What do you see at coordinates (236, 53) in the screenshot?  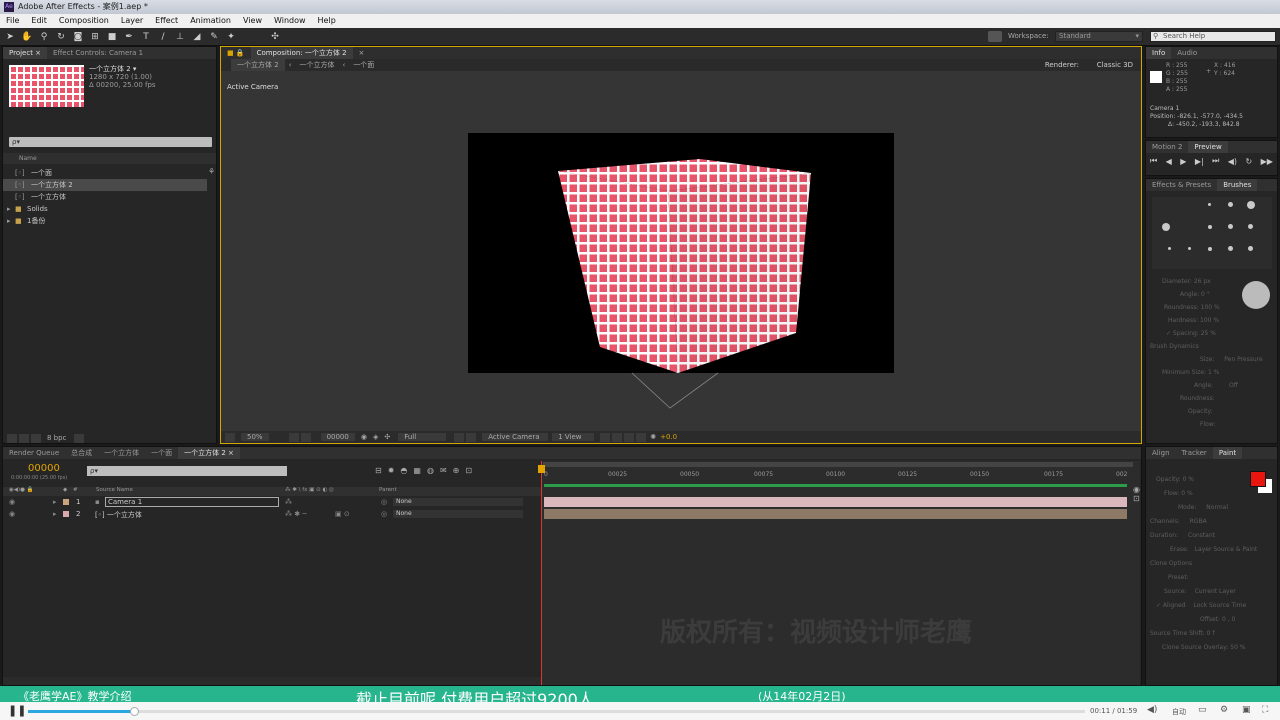 I see `lock-icon: ■ 🔒` at bounding box center [236, 53].